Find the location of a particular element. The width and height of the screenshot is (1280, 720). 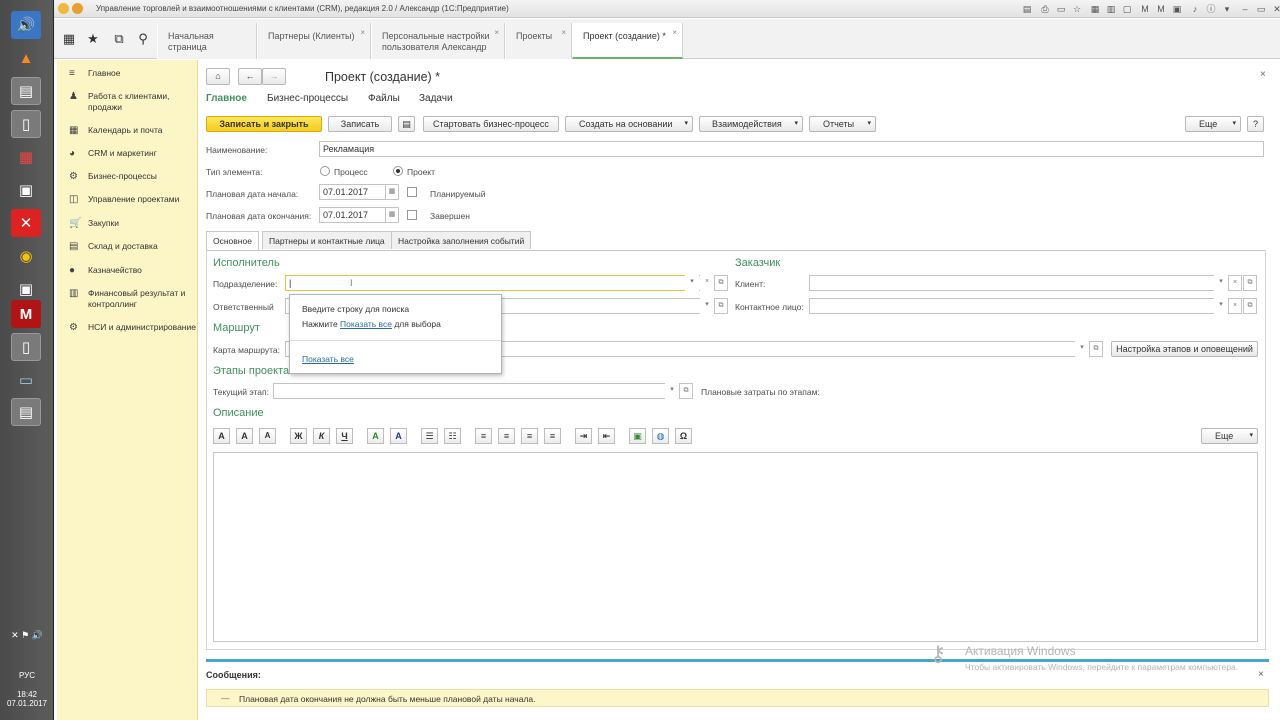

radio-project is located at coordinates (398, 171).